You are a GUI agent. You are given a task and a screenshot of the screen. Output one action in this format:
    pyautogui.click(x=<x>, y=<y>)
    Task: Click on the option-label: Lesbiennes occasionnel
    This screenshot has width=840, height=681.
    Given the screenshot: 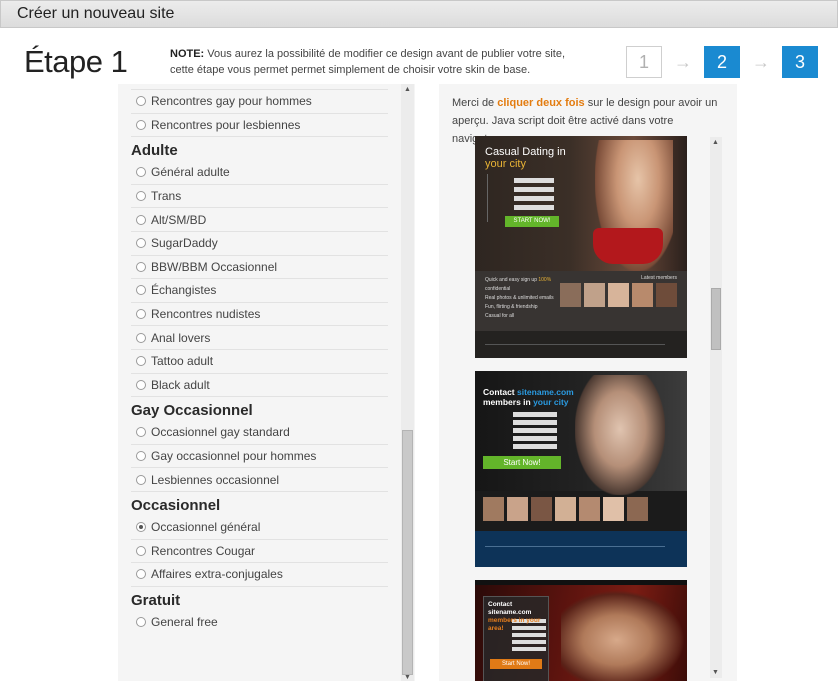 What is the action you would take?
    pyautogui.click(x=215, y=479)
    